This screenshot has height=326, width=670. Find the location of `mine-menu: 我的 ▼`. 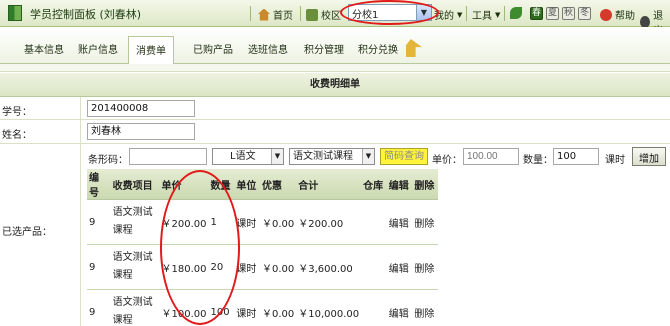

mine-menu: 我的 ▼ is located at coordinates (448, 15).